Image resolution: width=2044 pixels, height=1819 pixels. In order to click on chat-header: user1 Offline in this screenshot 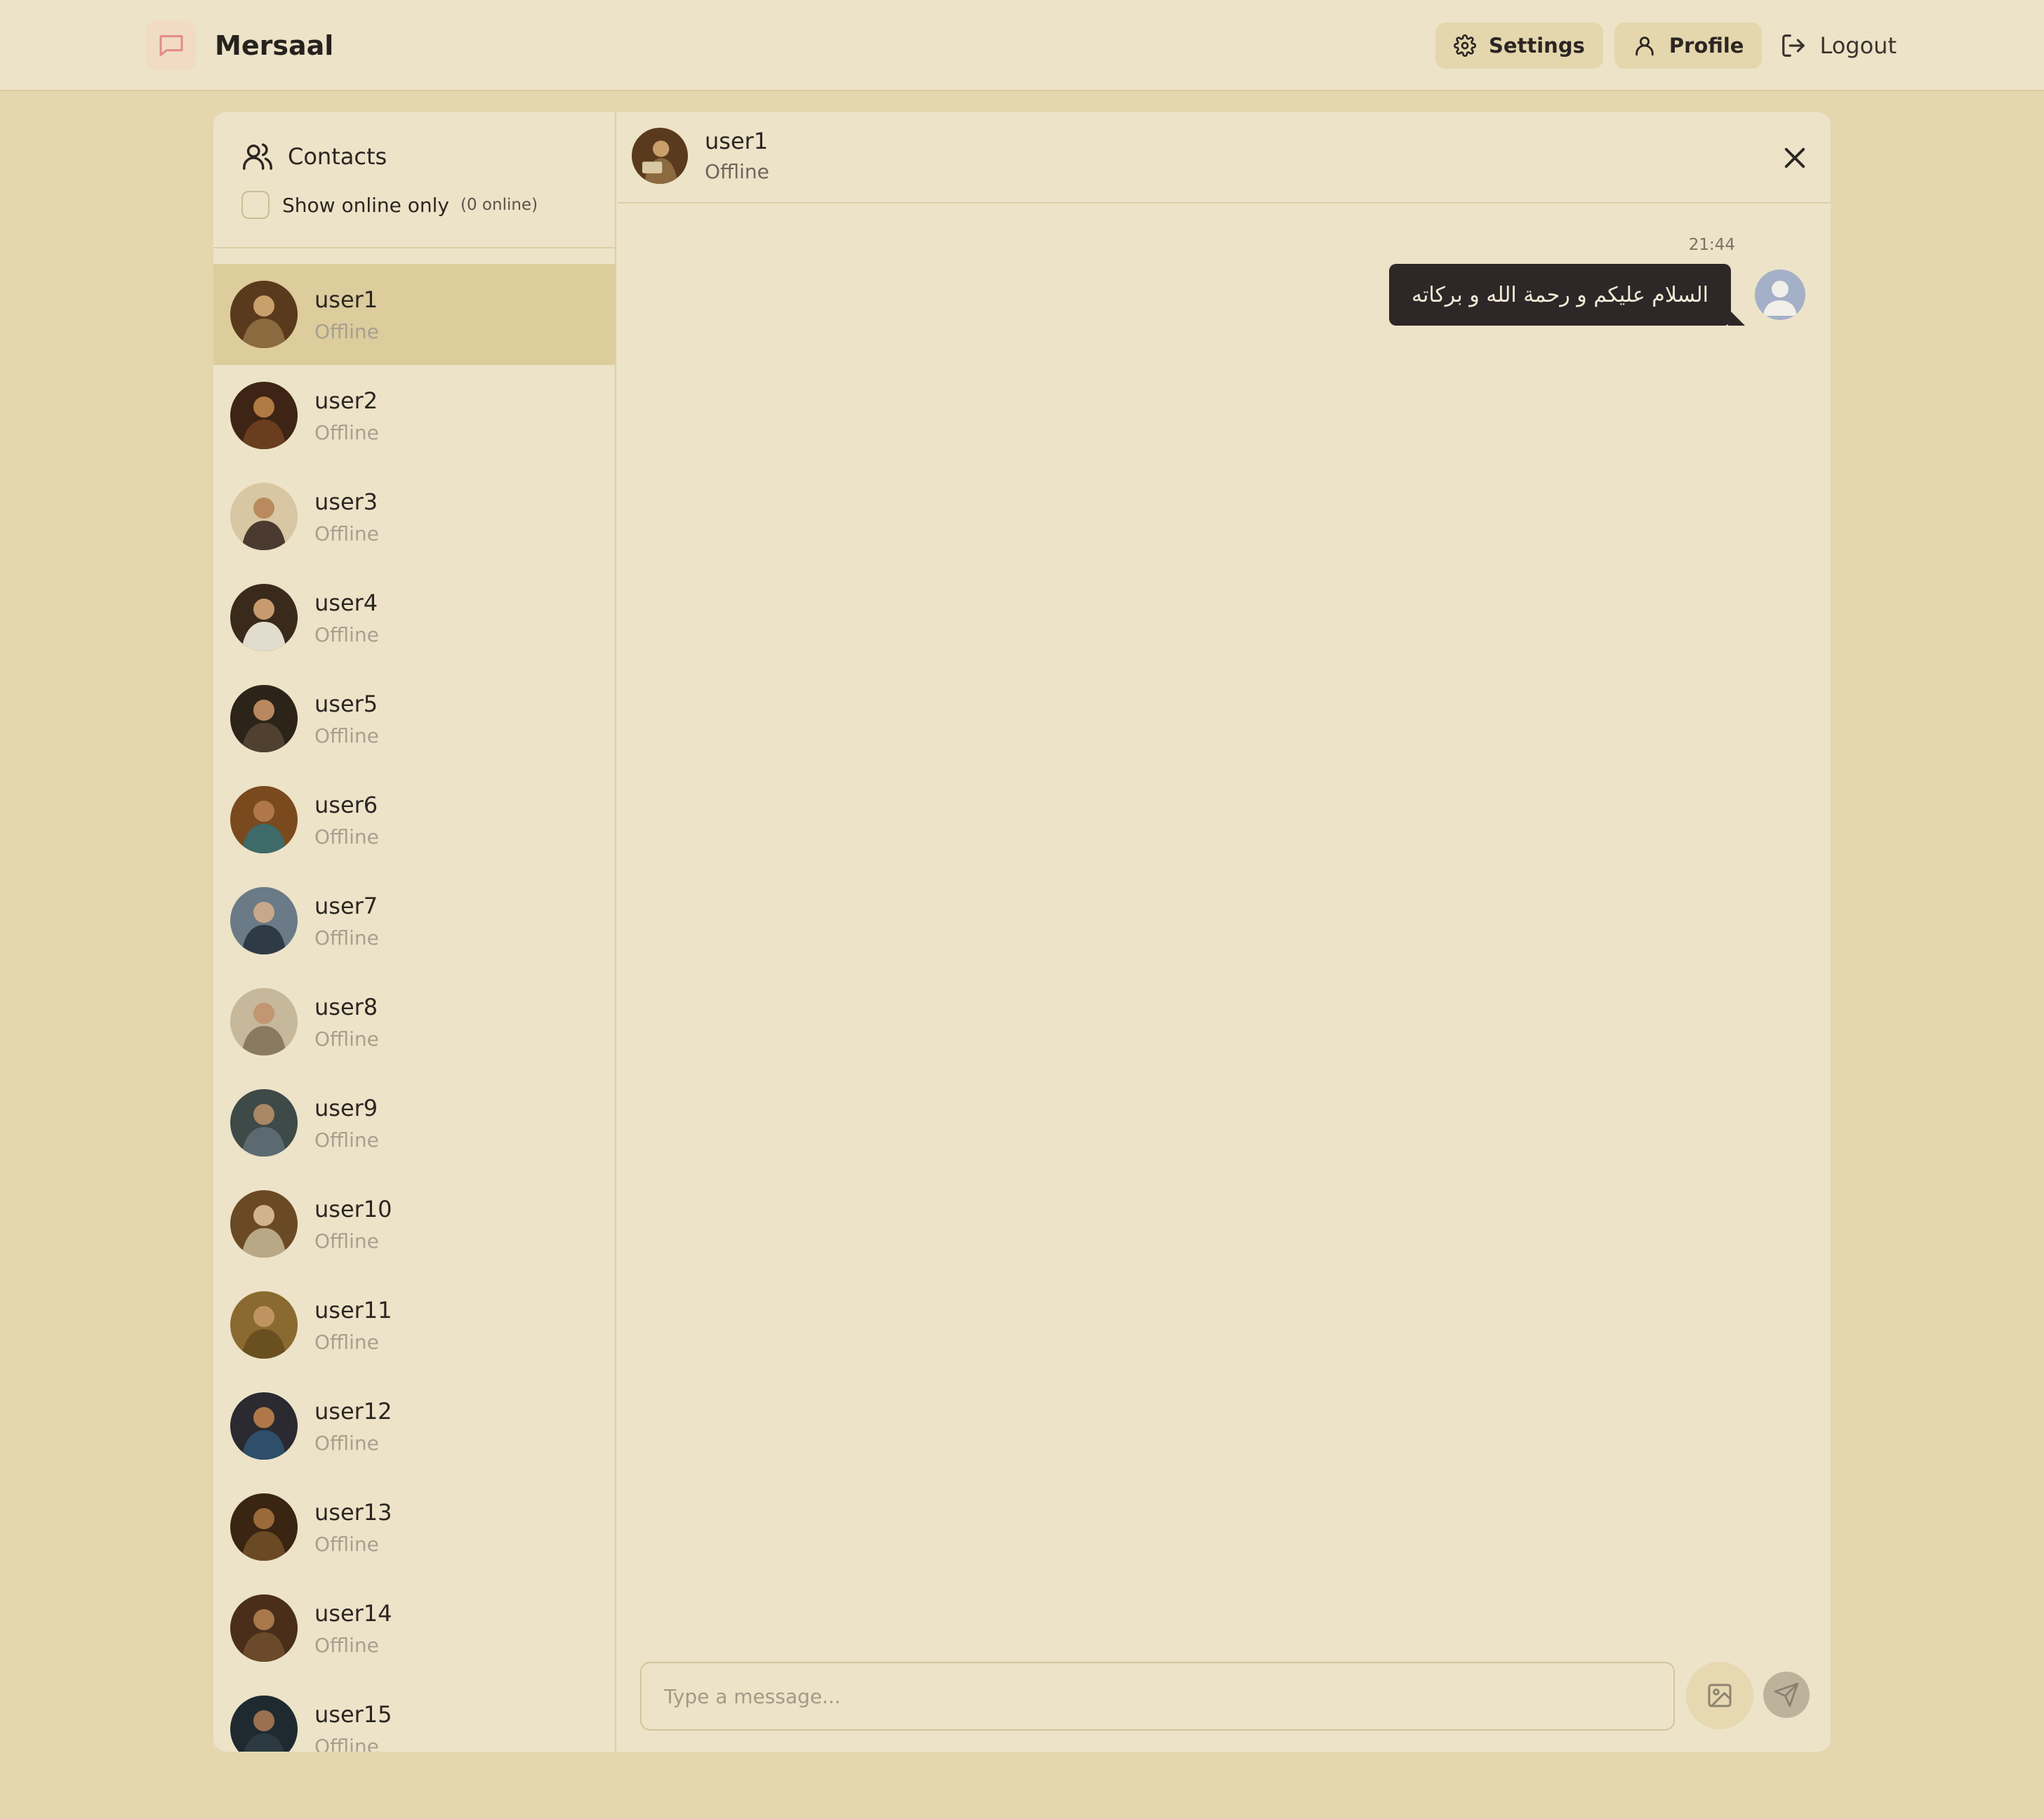, I will do `click(1224, 158)`.